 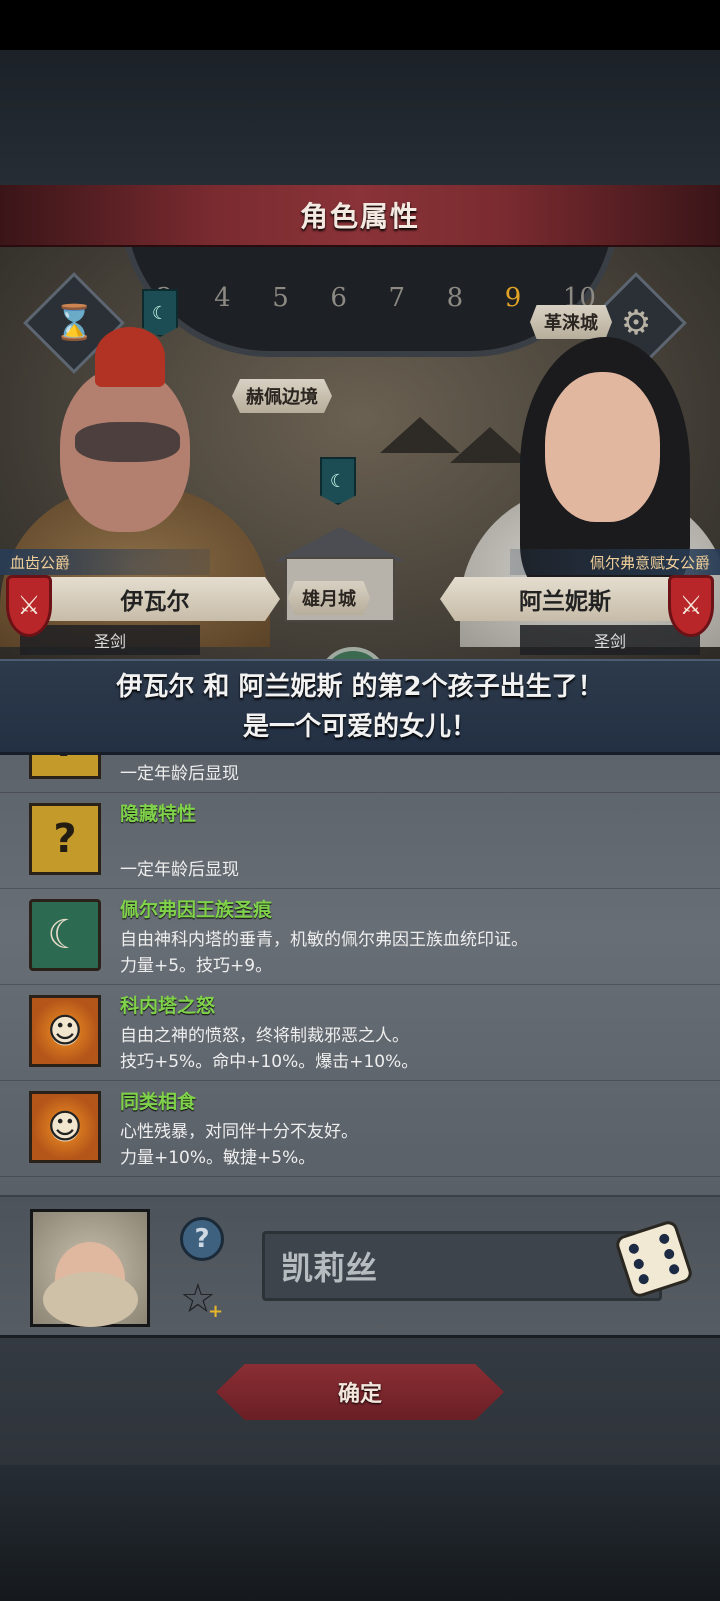 I want to click on wheel-number-current: 9, so click(x=513, y=298).